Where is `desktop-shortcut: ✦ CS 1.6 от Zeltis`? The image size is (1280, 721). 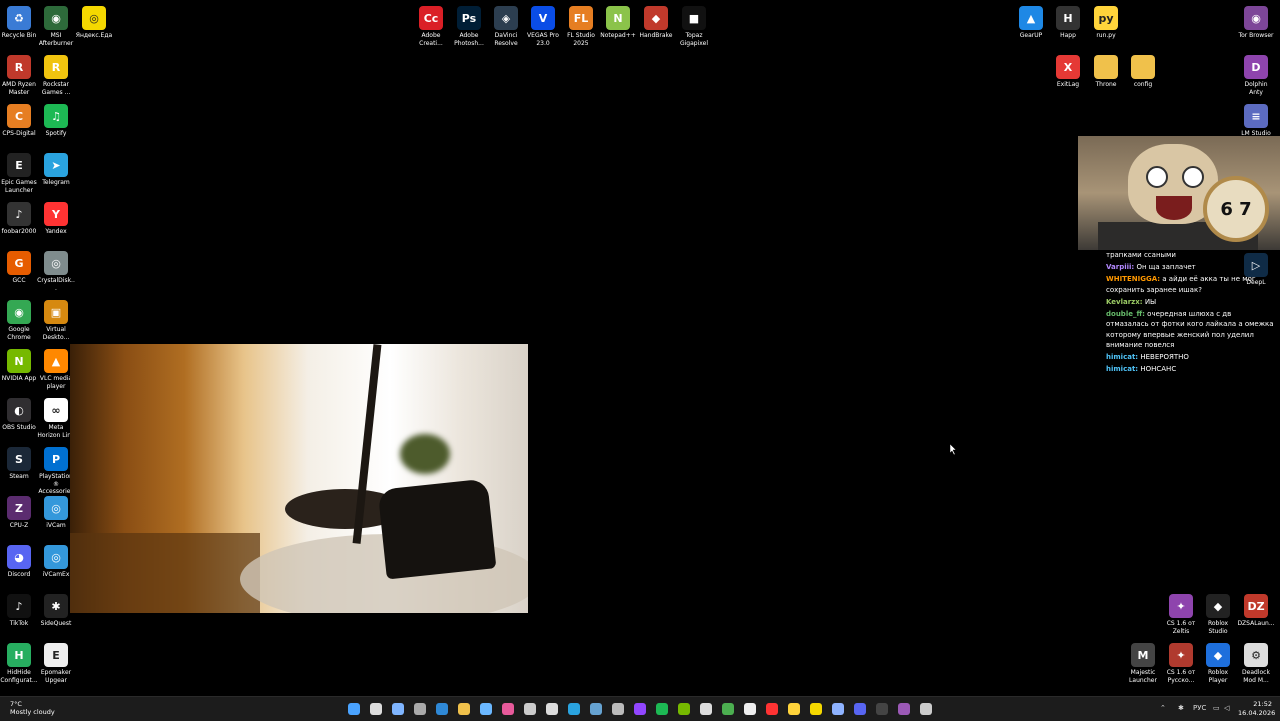
desktop-shortcut: ✦ CS 1.6 от Zeltis is located at coordinates (1181, 612).